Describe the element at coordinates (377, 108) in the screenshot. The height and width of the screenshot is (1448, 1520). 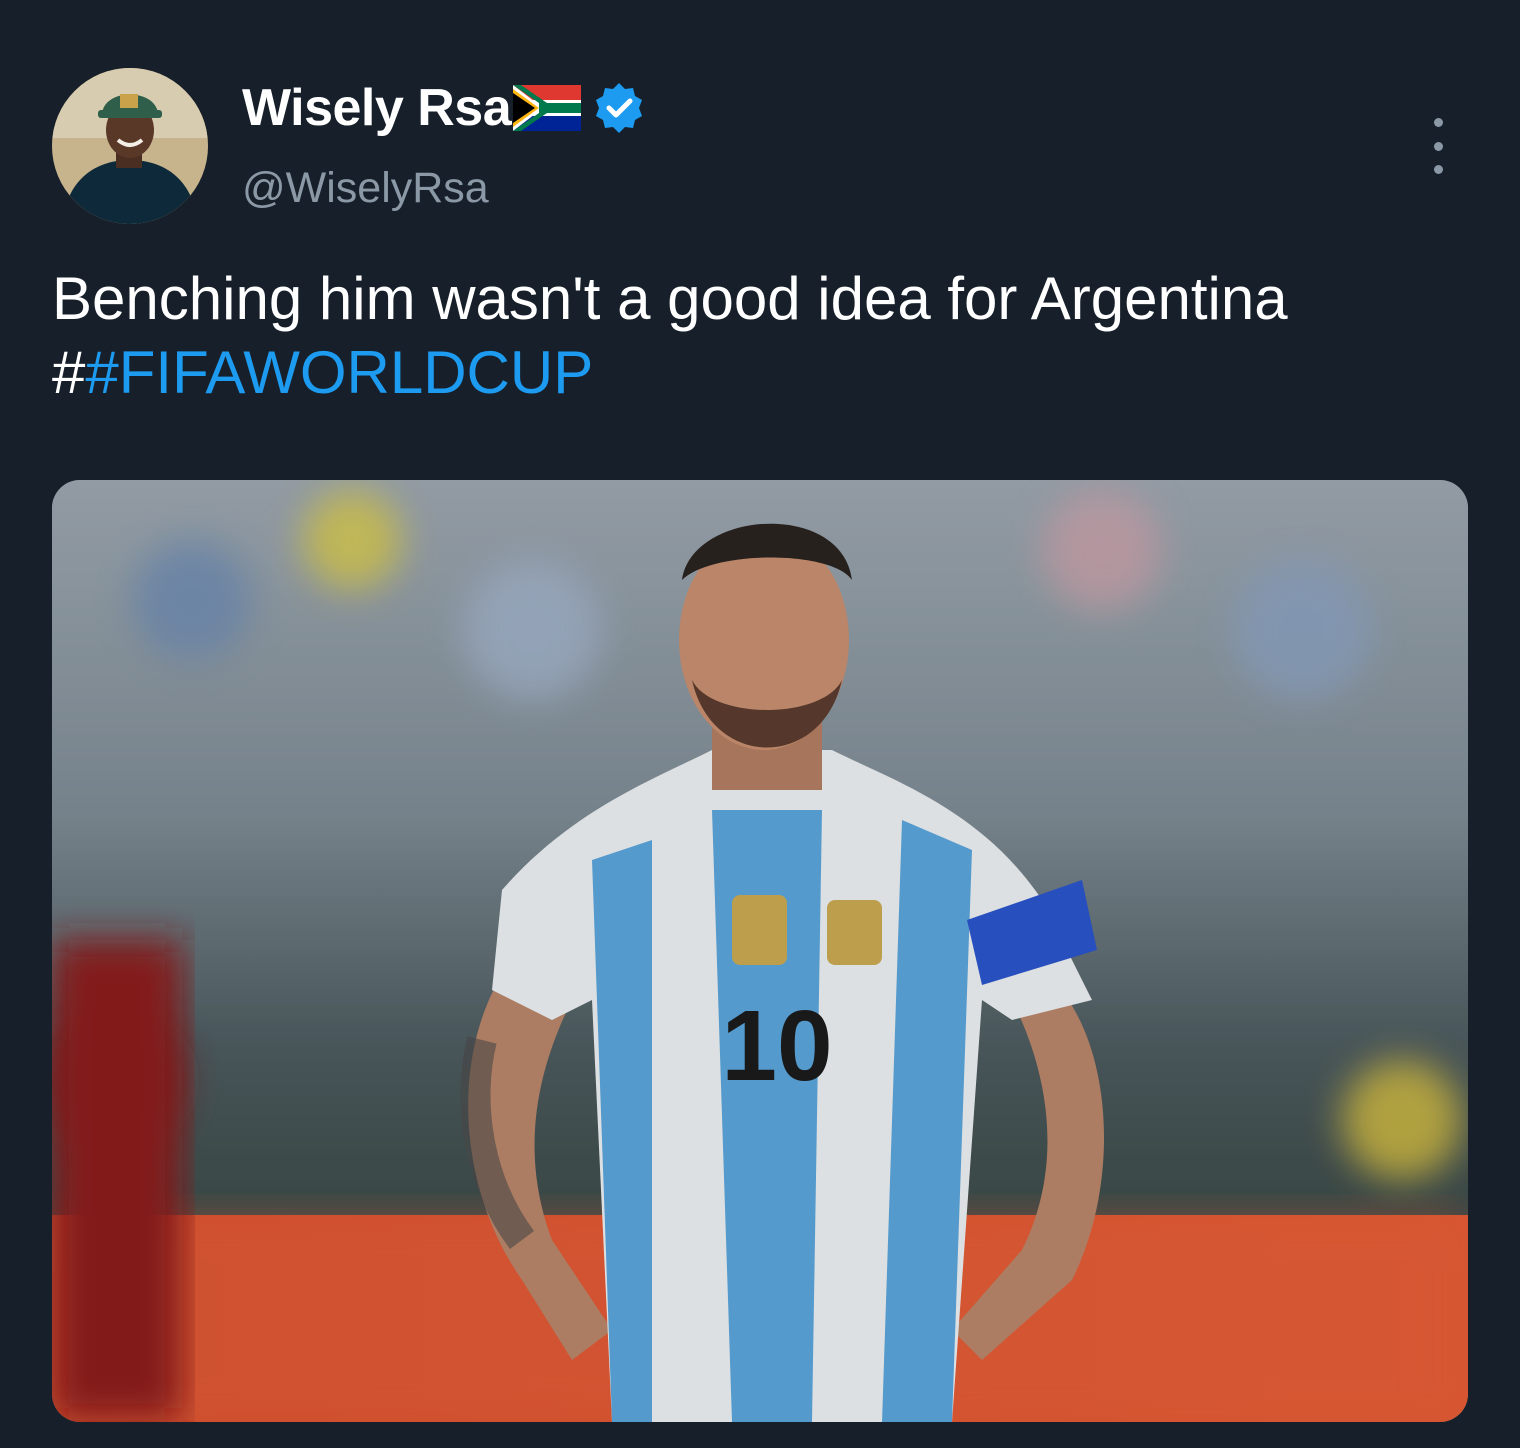
I see `display-name: Wisely Rsa` at that location.